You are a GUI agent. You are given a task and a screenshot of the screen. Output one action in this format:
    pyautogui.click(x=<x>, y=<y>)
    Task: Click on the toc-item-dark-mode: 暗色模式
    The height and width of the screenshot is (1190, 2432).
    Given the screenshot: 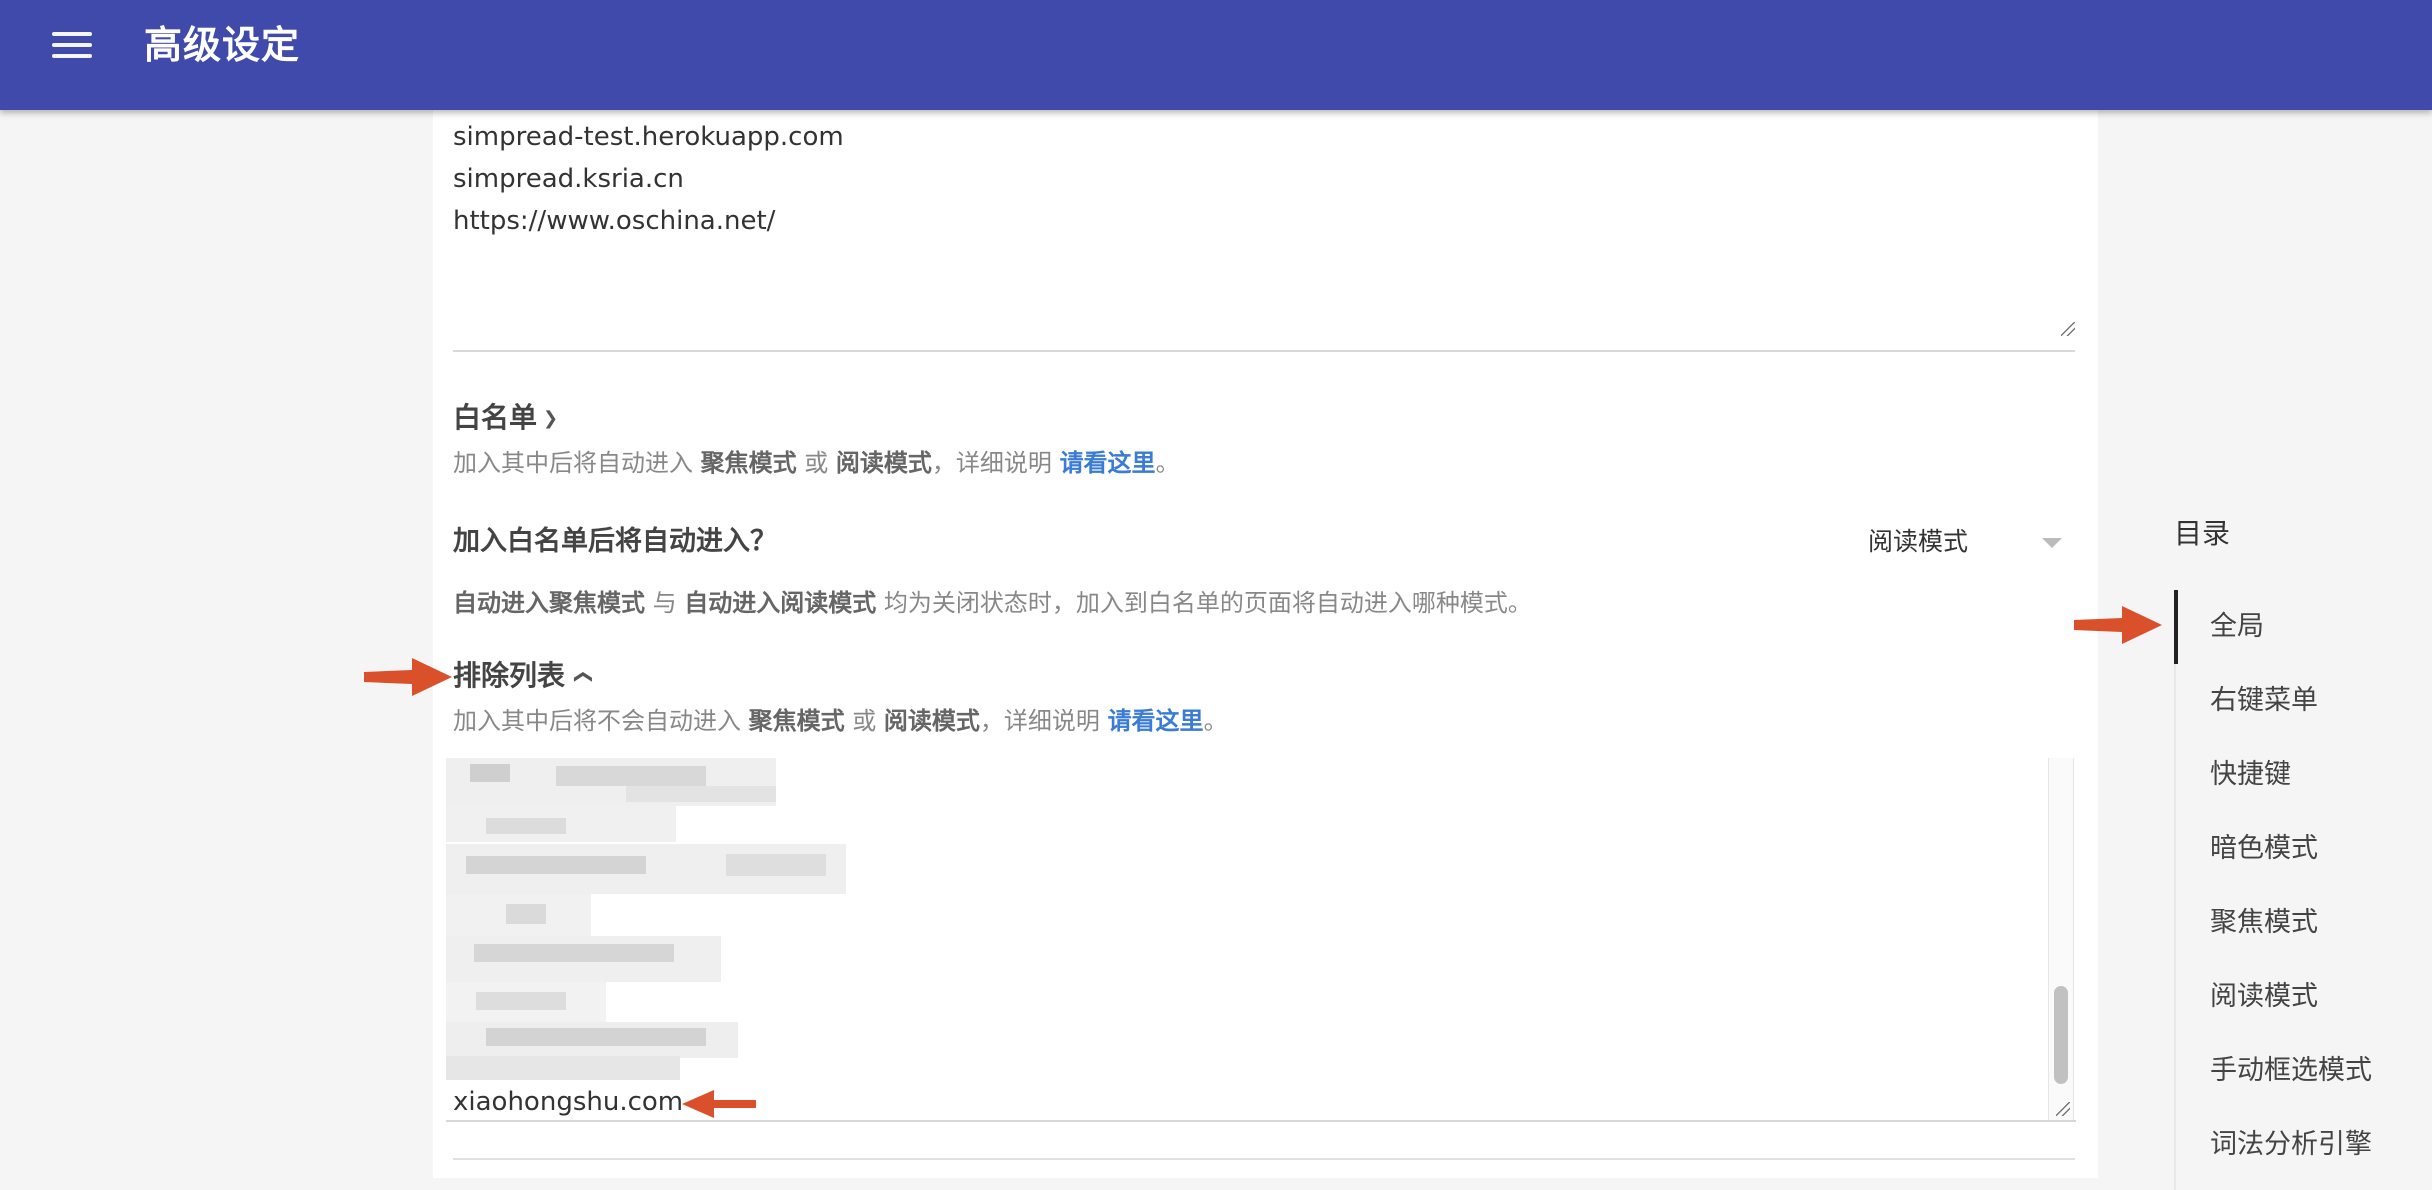 What is the action you would take?
    pyautogui.click(x=2264, y=849)
    